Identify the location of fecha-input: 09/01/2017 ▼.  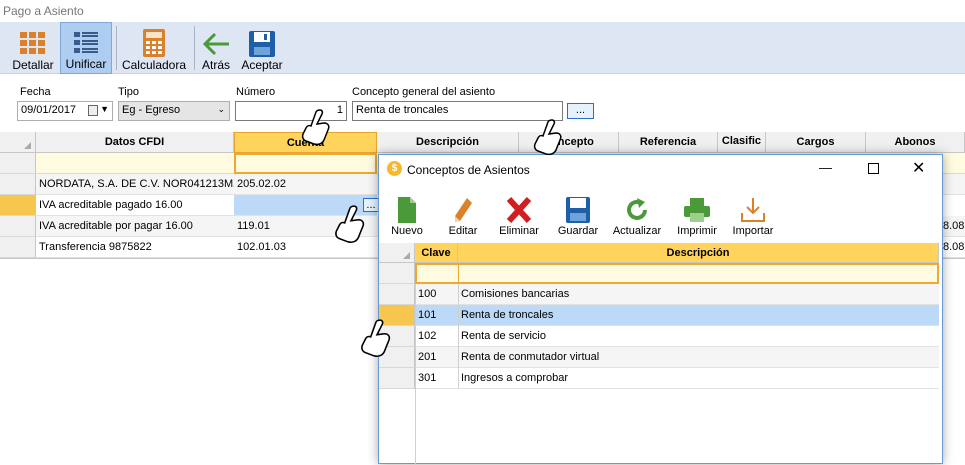
(65, 111).